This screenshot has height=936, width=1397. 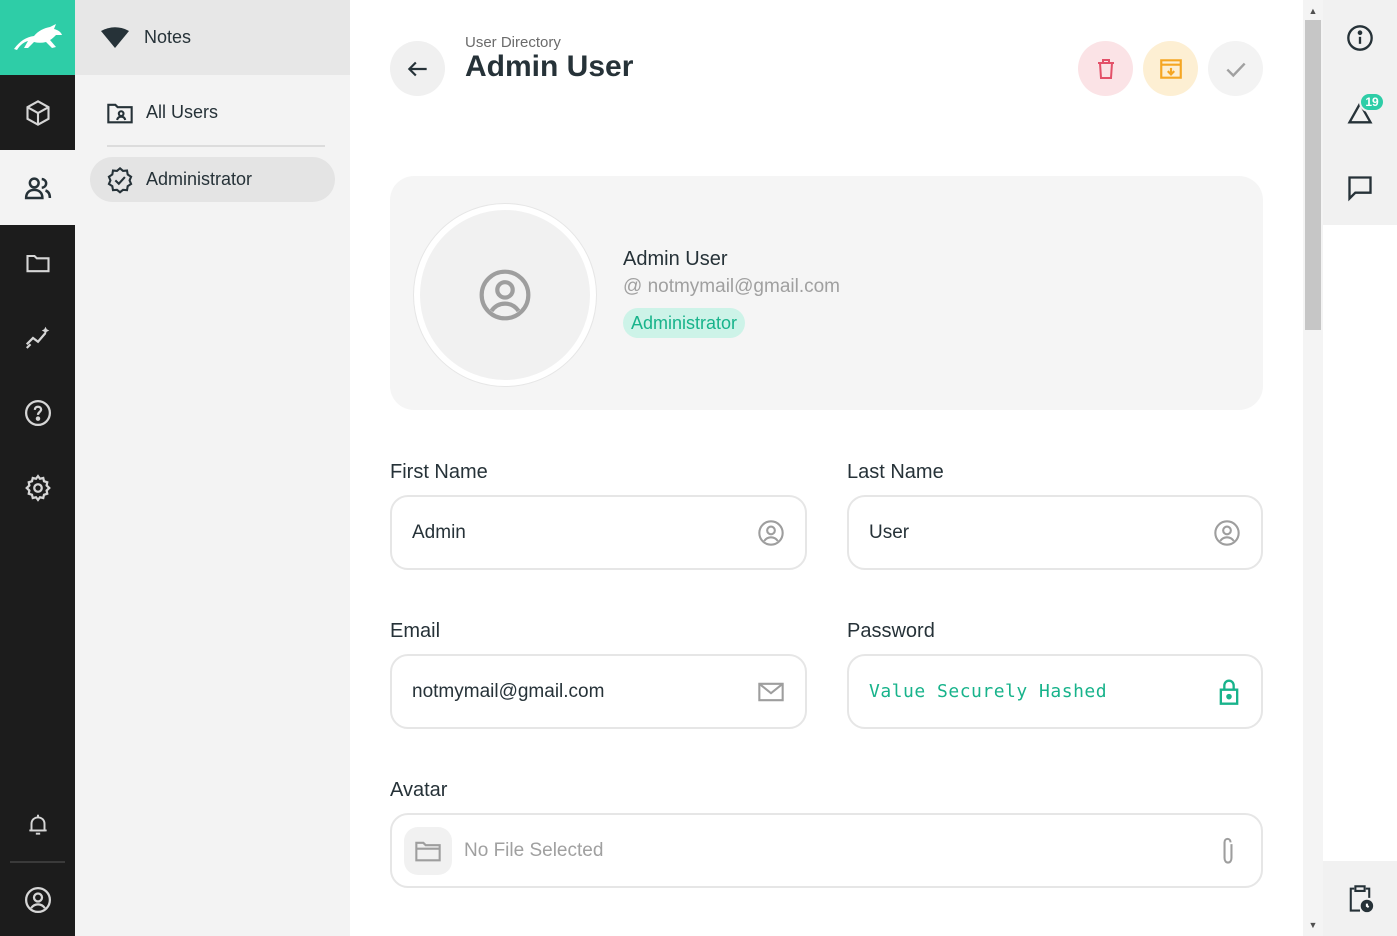 I want to click on app-logo, so click(x=37, y=37).